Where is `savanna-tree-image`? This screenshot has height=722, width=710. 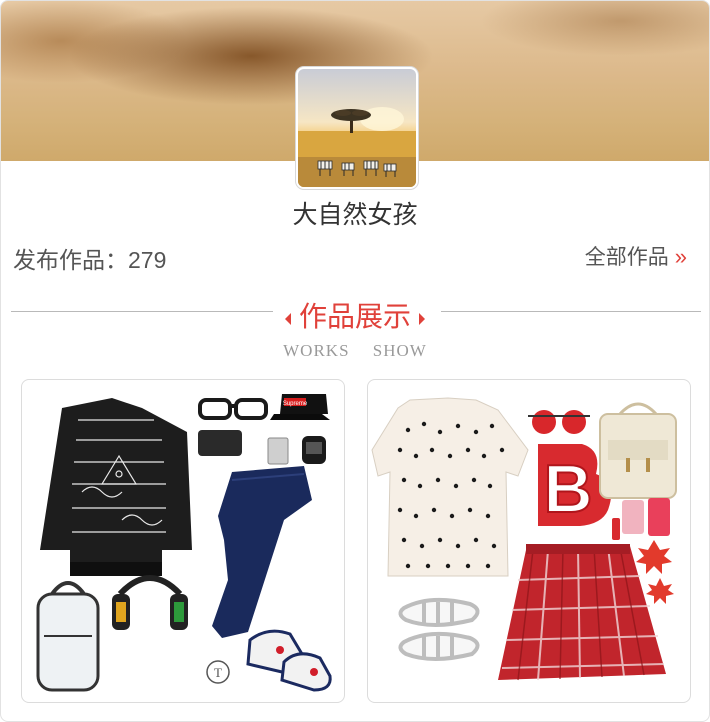
savanna-tree-image is located at coordinates (357, 128).